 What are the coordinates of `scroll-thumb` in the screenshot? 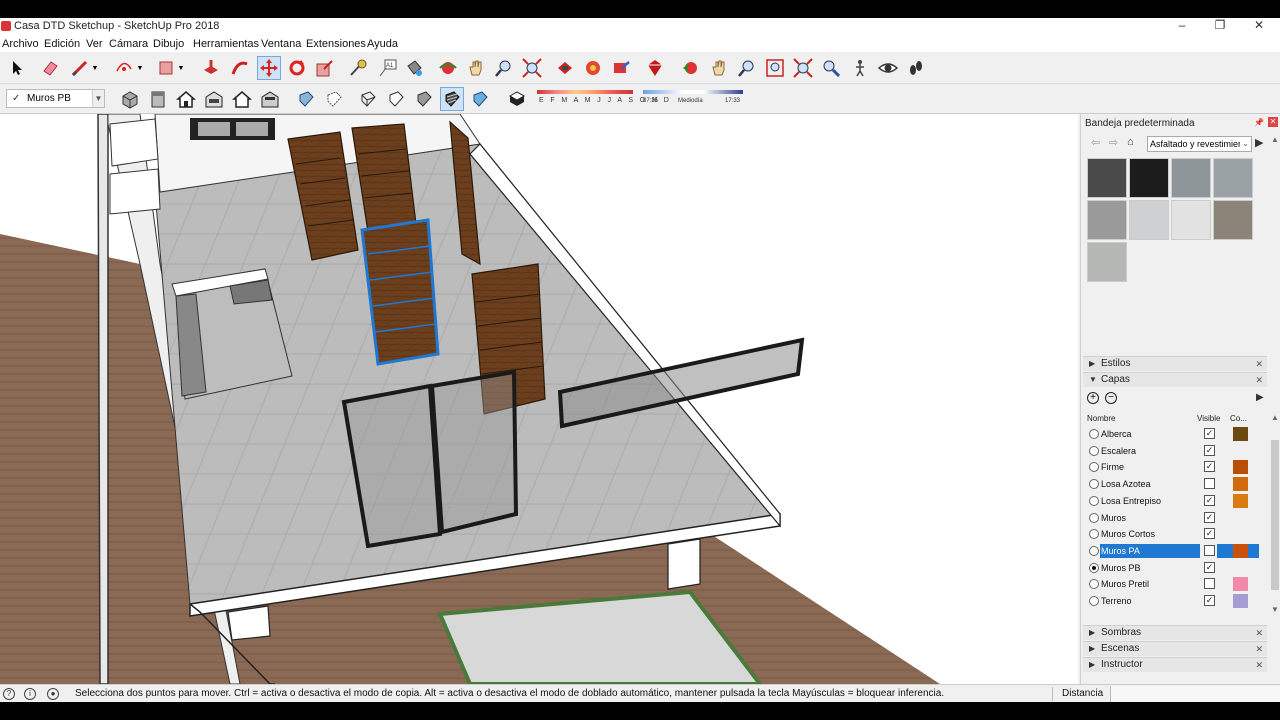 It's located at (1275, 515).